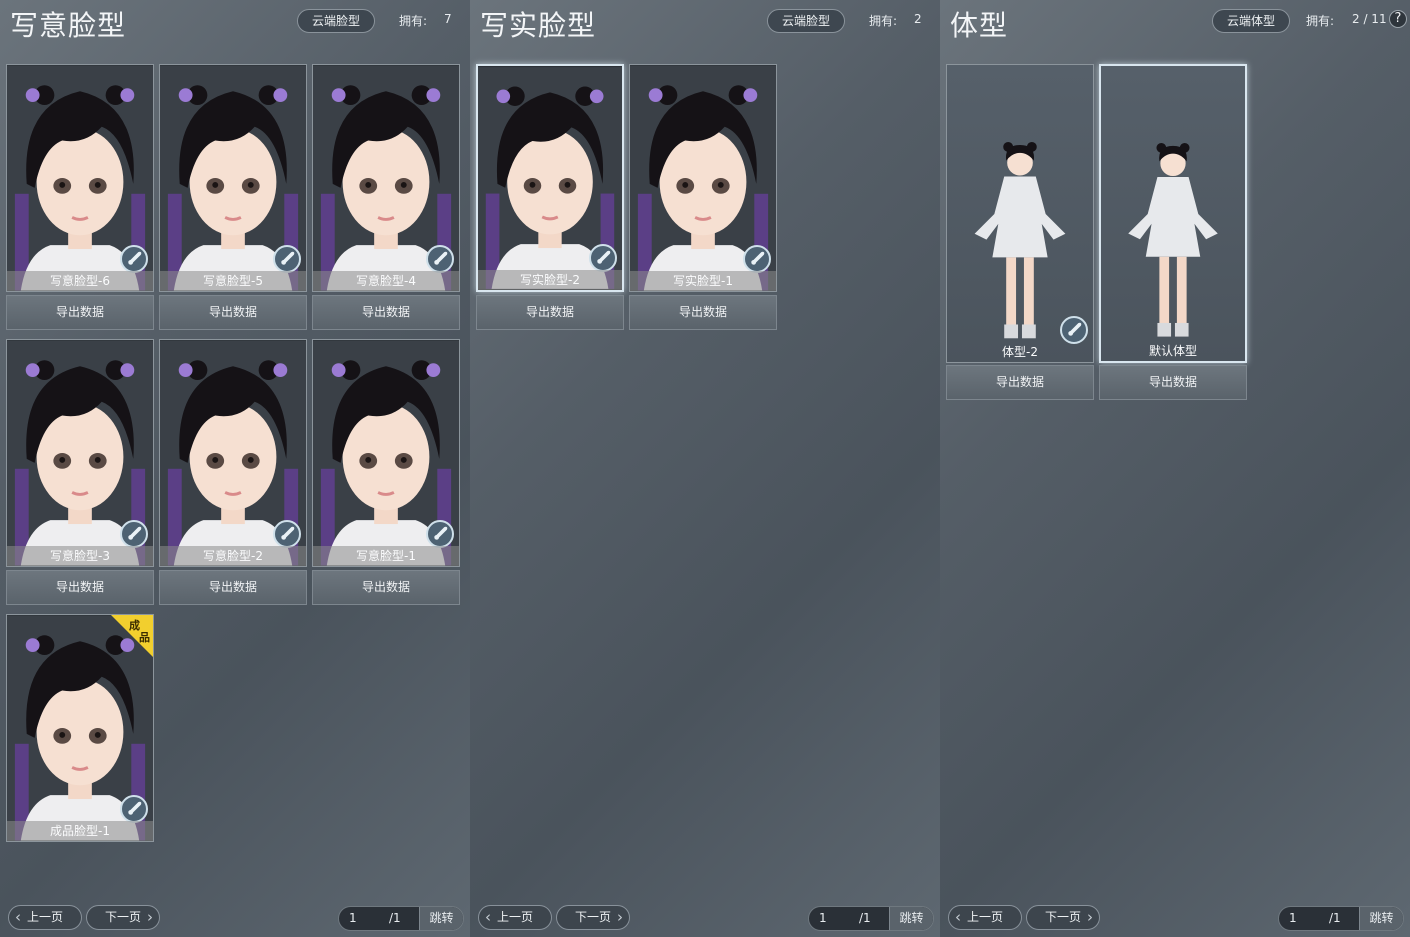 This screenshot has width=1410, height=937. Describe the element at coordinates (550, 280) in the screenshot. I see `card-label: 写实脸型-2` at that location.